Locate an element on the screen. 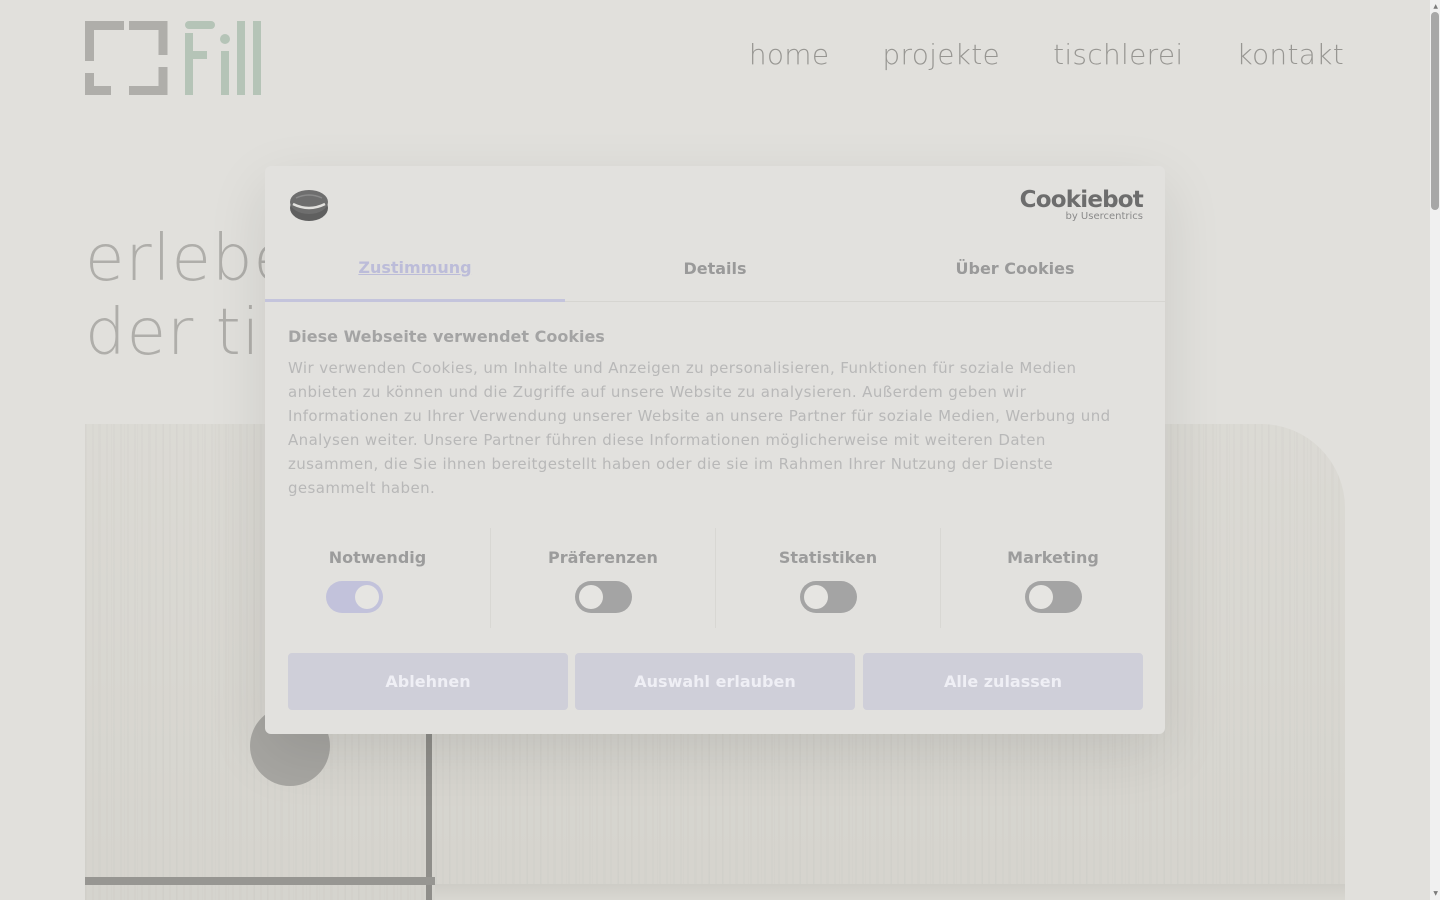  toggle-praeferenzen is located at coordinates (603, 597).